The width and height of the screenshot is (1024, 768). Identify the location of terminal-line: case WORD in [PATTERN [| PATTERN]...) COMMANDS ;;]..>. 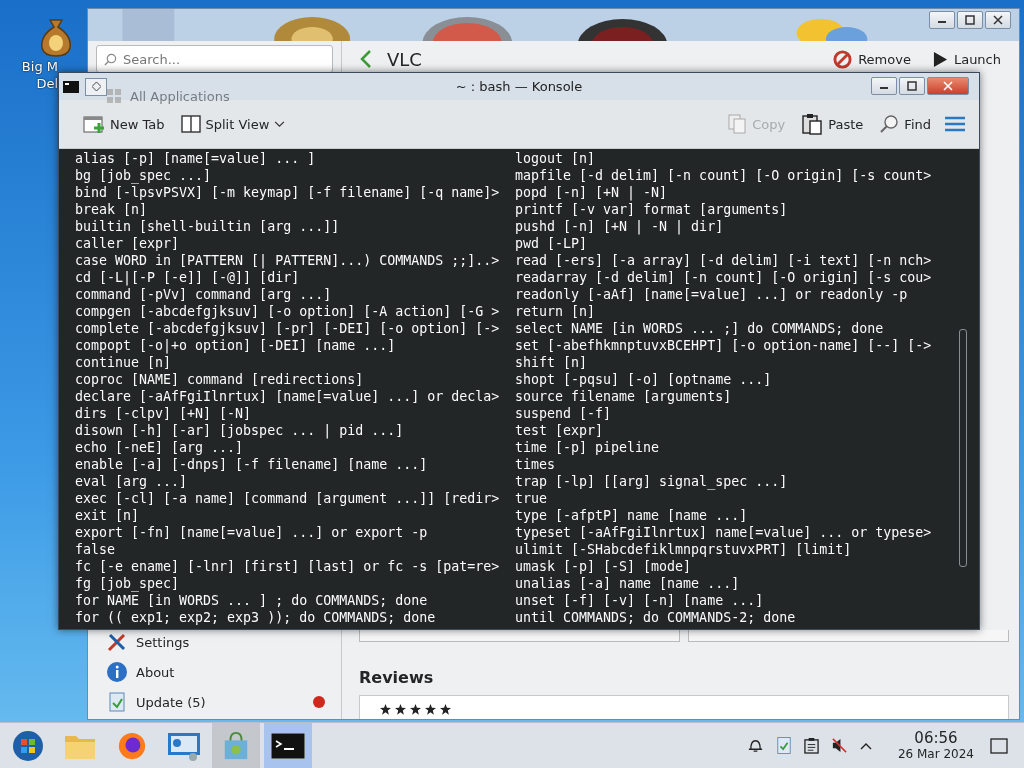
(288, 260).